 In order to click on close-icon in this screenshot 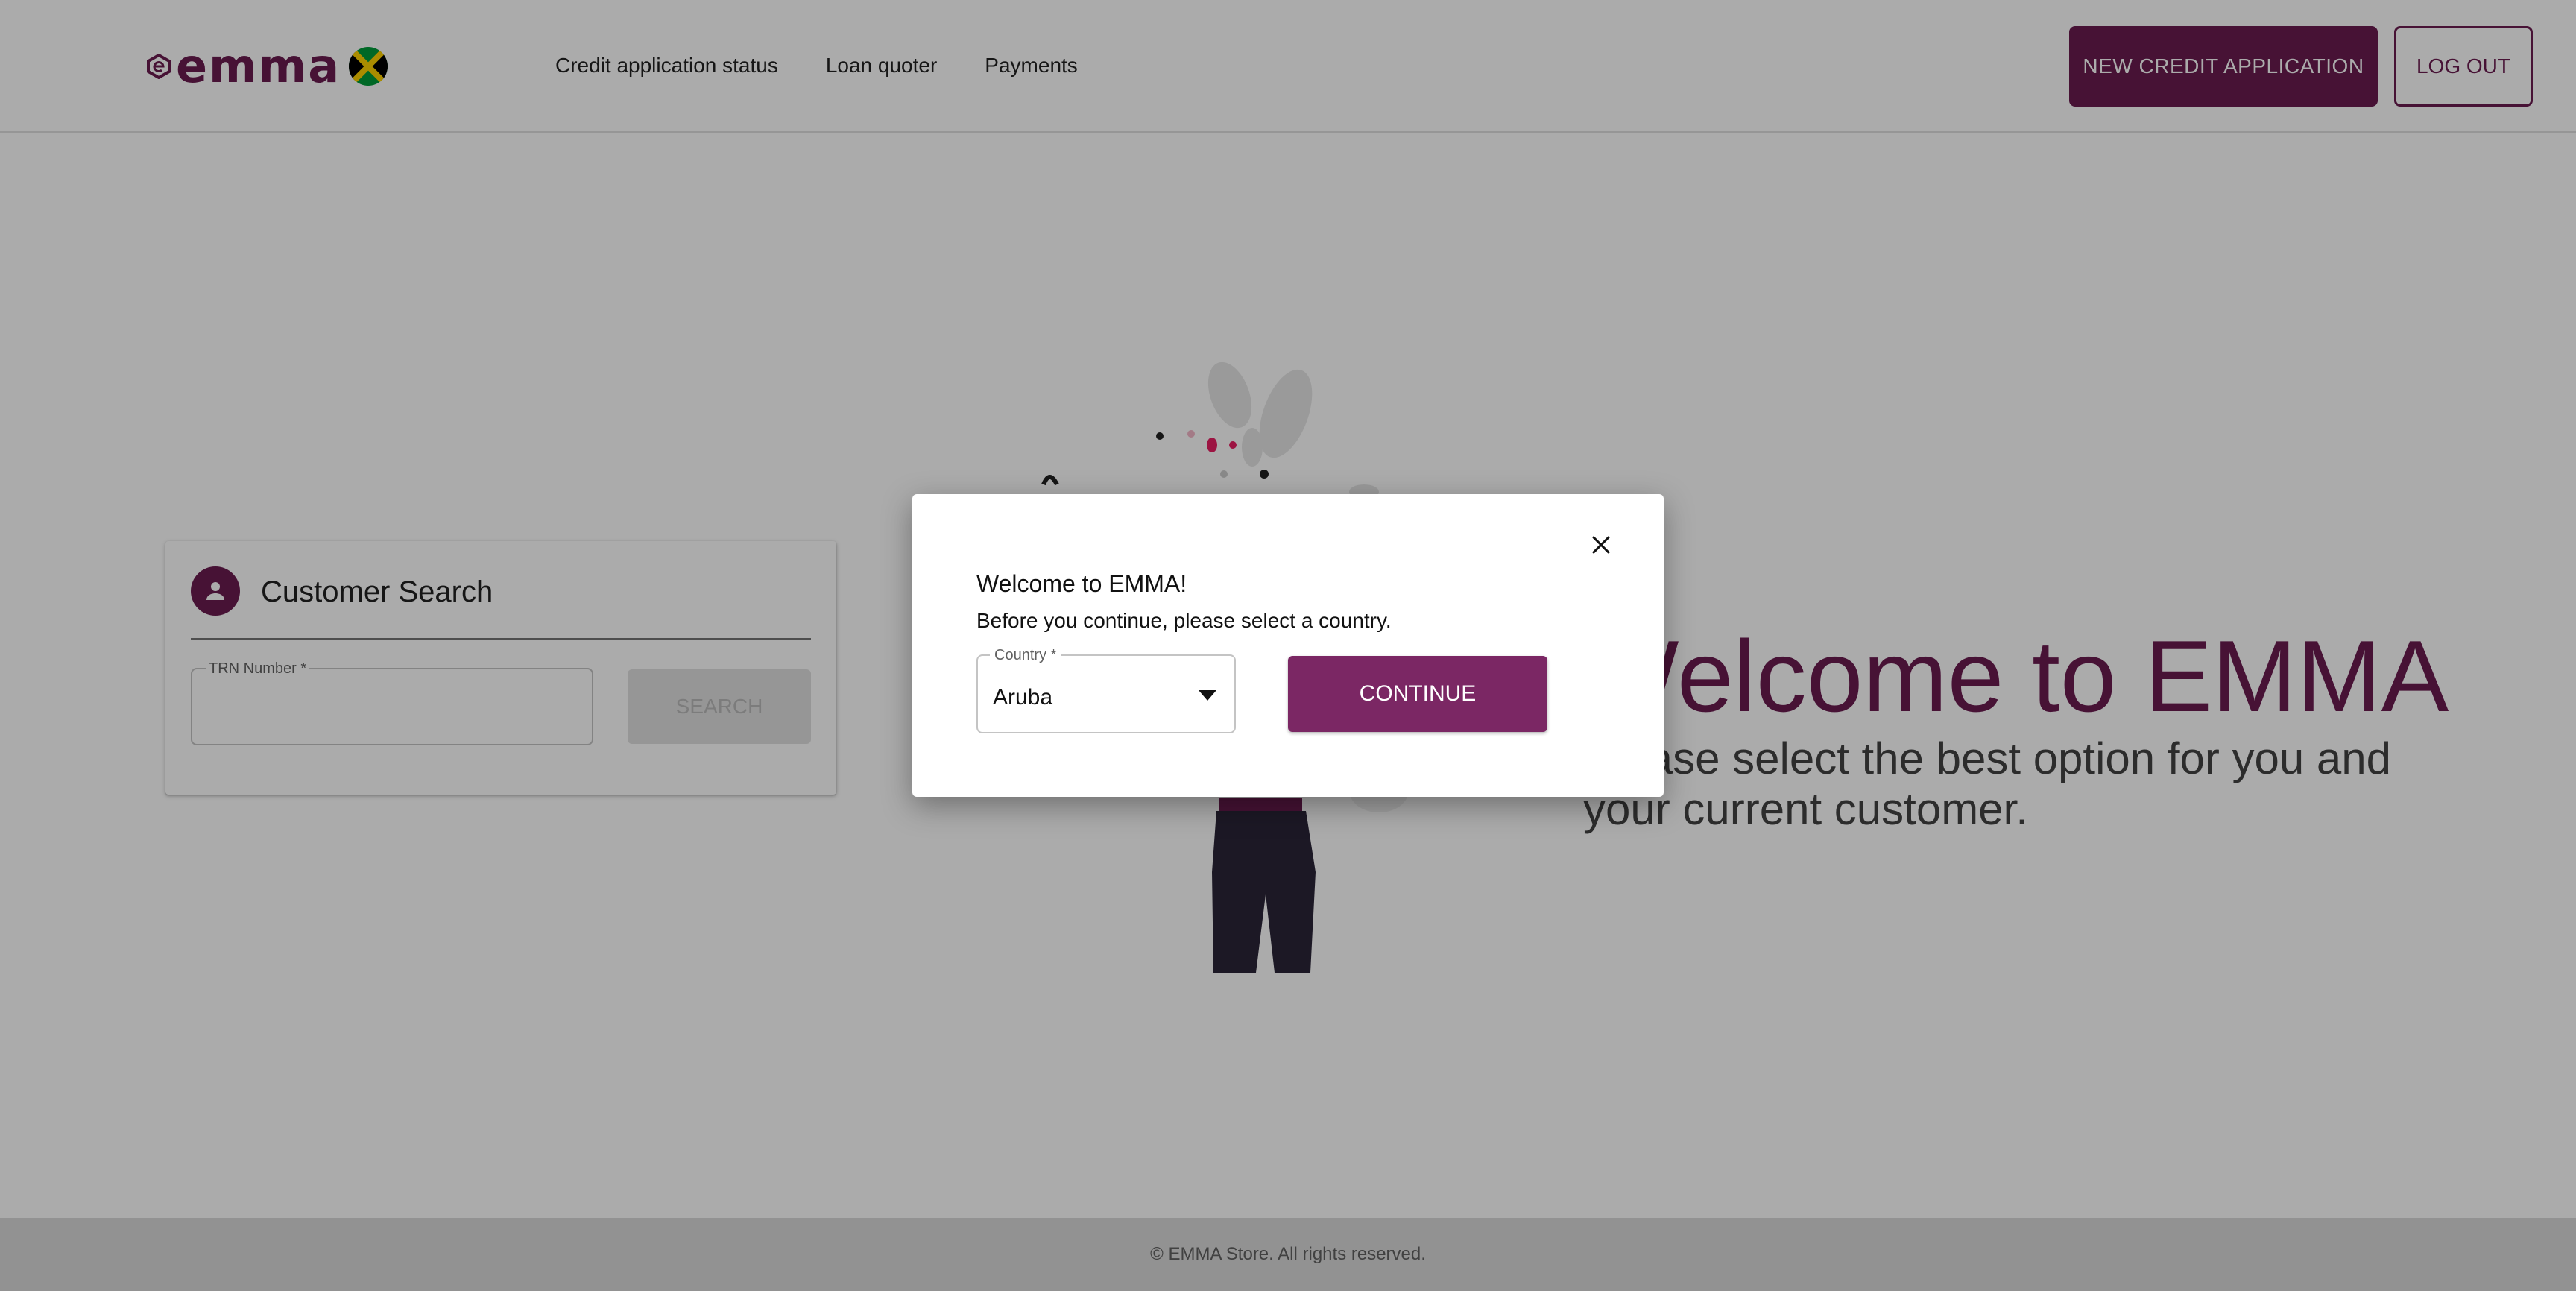, I will do `click(1601, 545)`.